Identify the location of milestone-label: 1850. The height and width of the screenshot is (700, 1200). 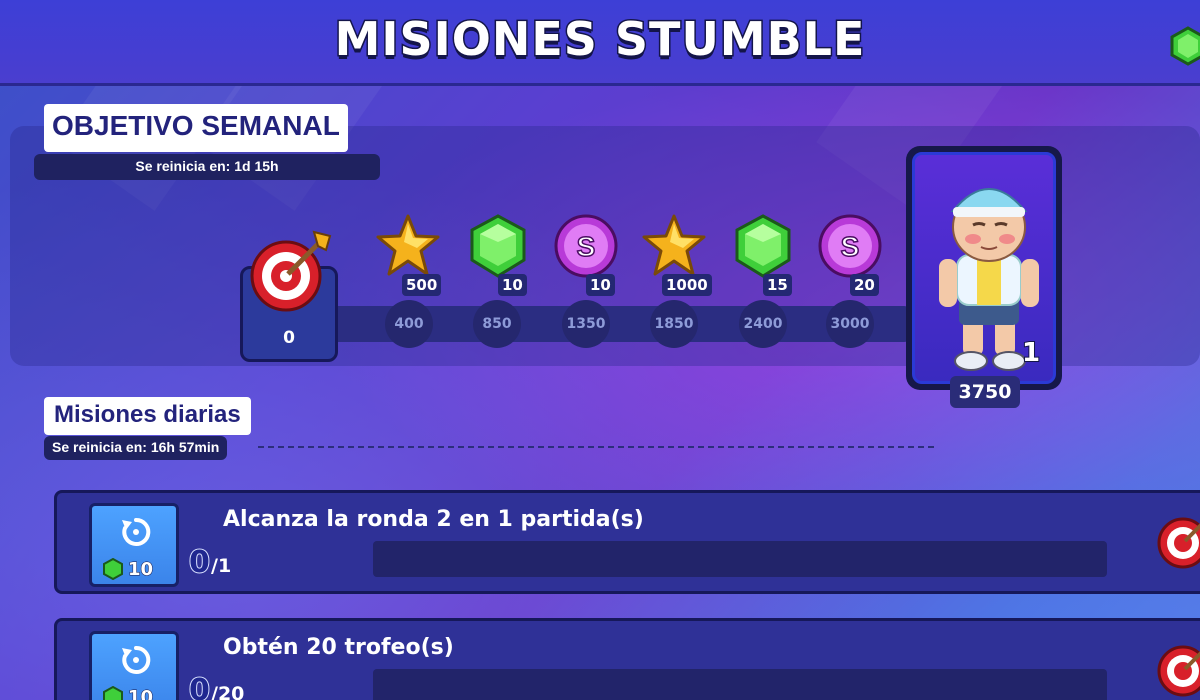
(674, 324).